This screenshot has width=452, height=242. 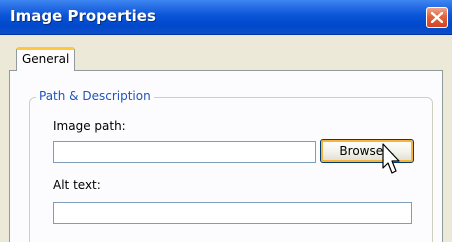 What do you see at coordinates (83, 16) in the screenshot?
I see `window-title: Image Properties` at bounding box center [83, 16].